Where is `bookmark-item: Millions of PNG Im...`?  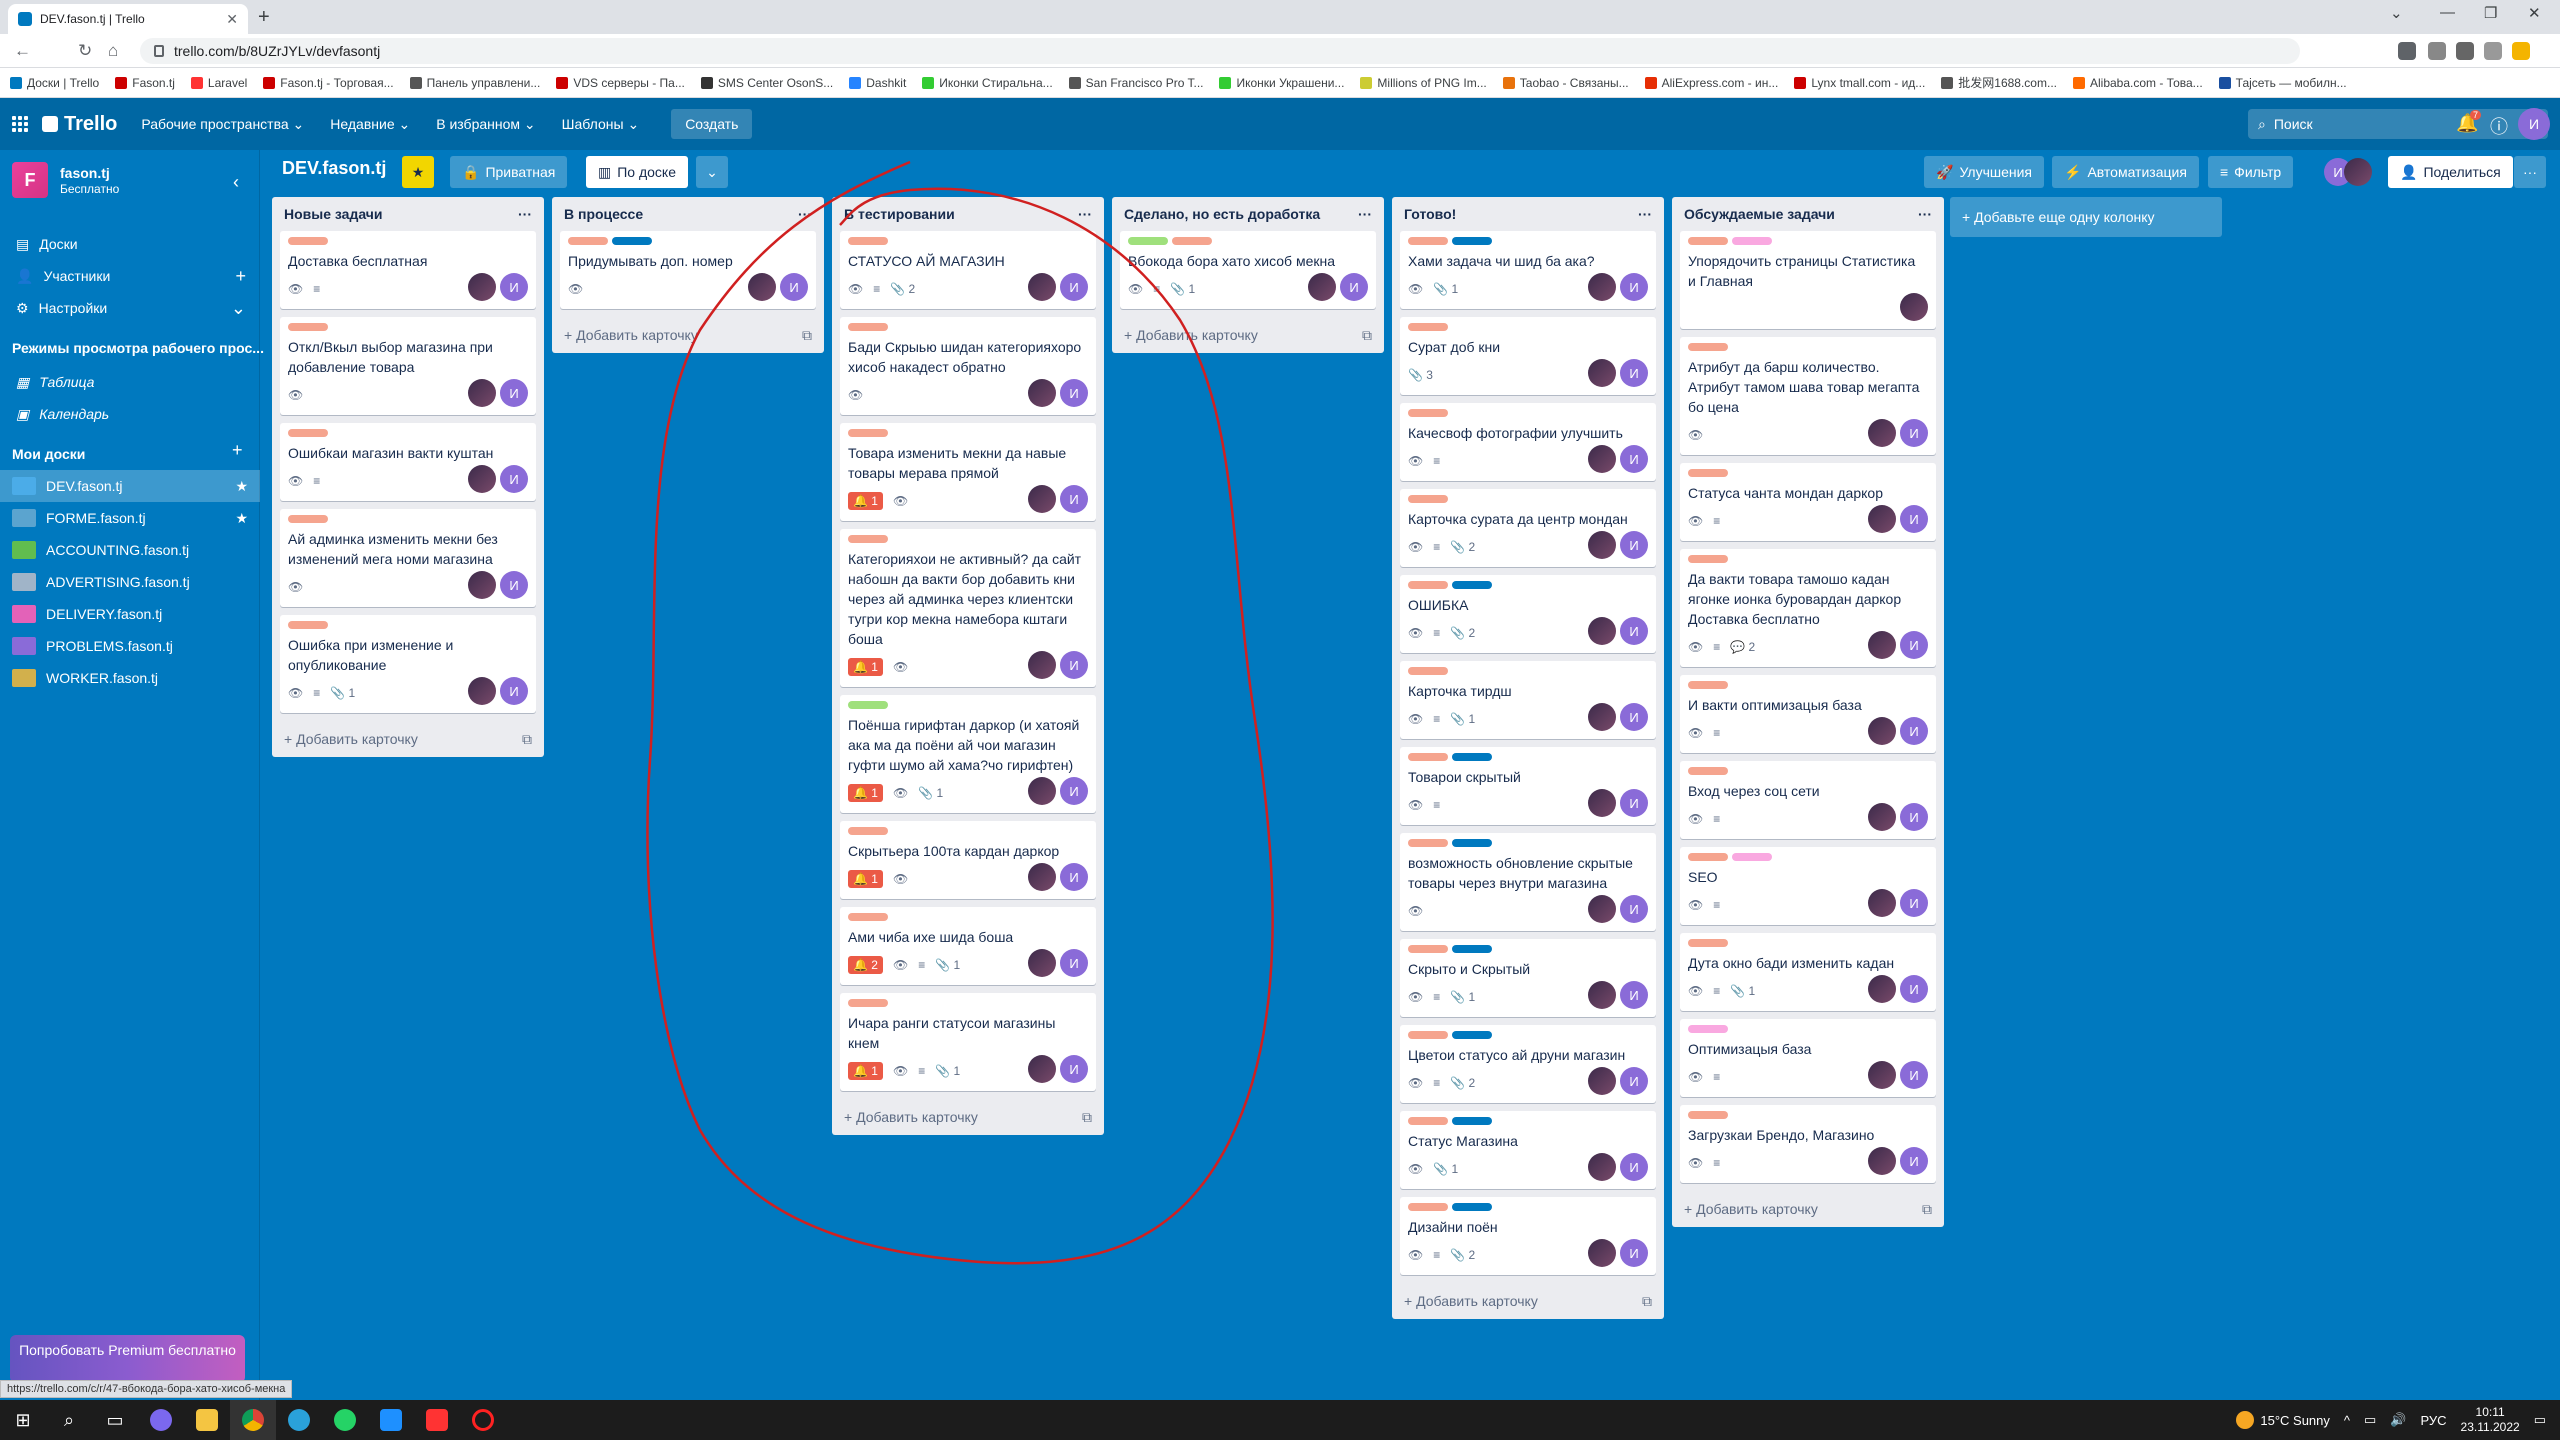
bookmark-item: Millions of PNG Im... is located at coordinates (1423, 83).